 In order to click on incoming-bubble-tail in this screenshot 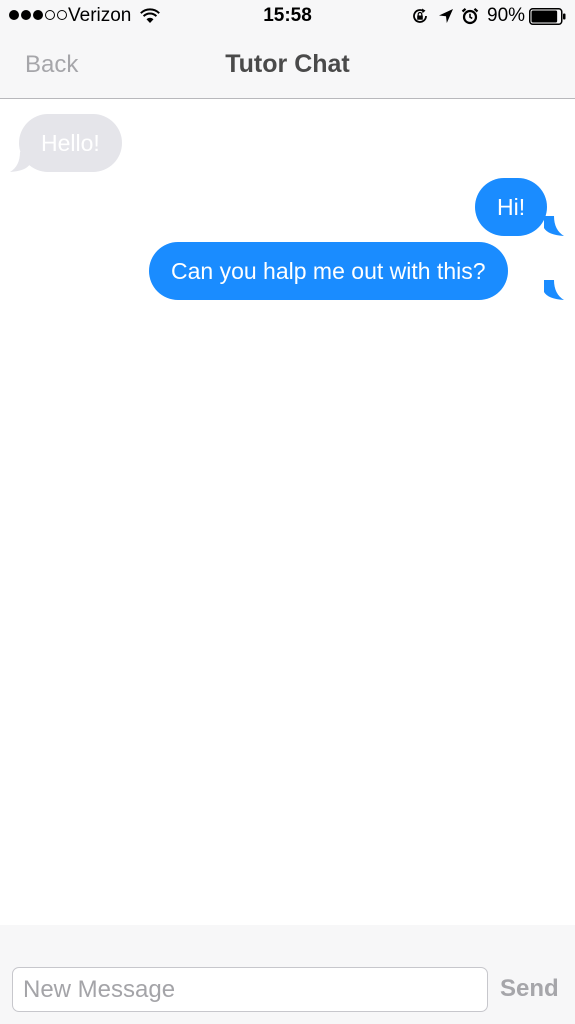, I will do `click(20, 162)`.